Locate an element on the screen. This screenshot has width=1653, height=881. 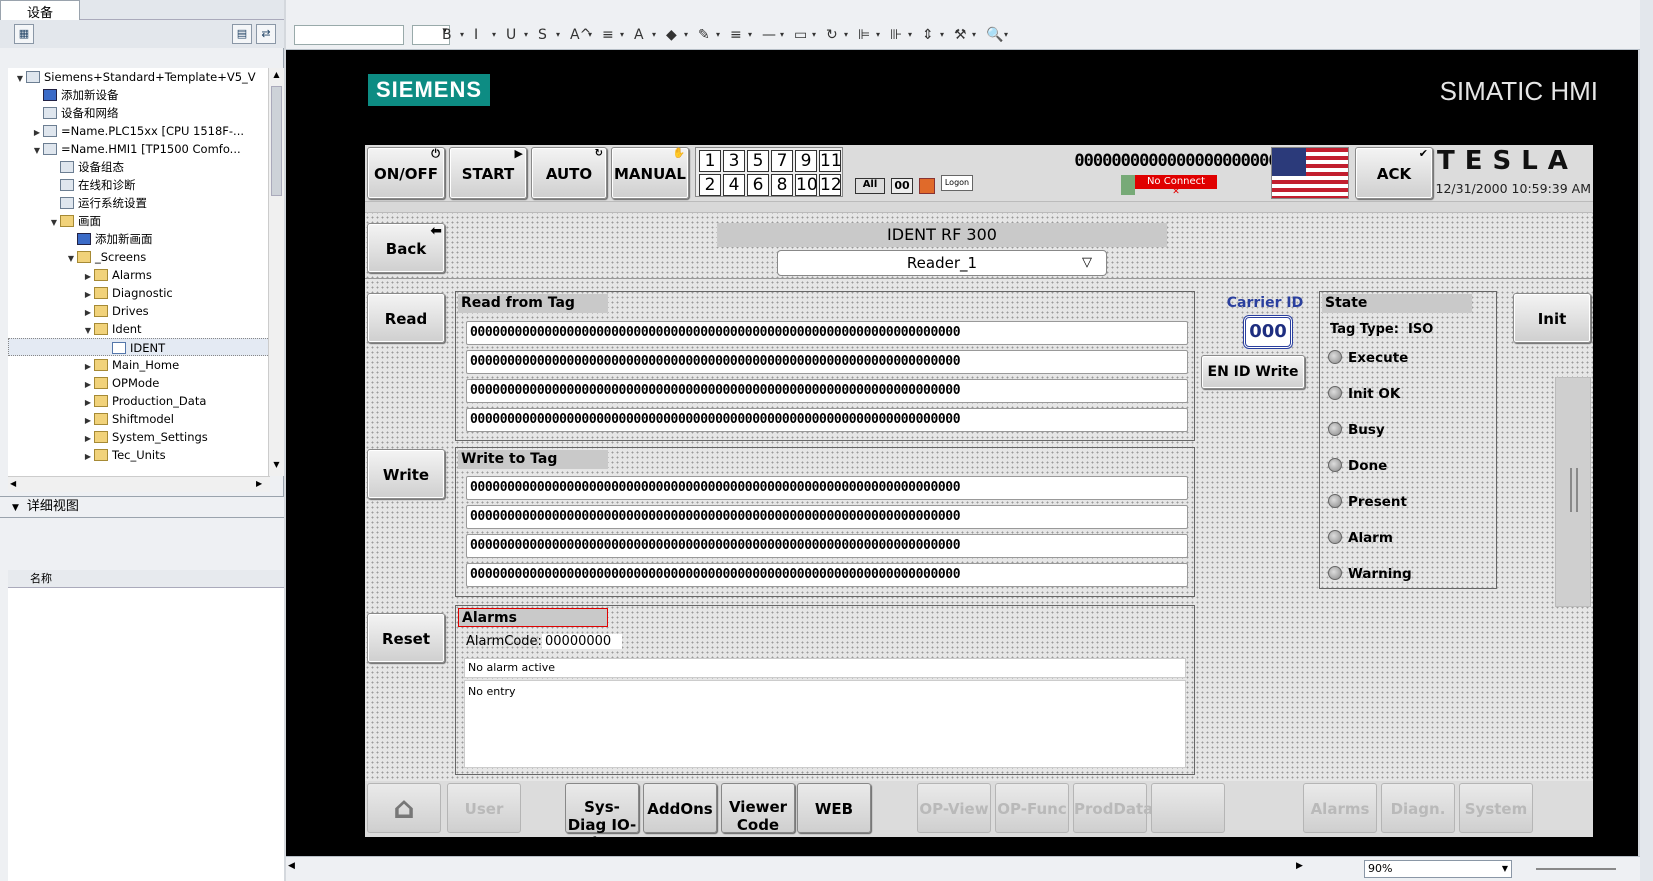
list-view-icon: ▤ is located at coordinates (242, 34).